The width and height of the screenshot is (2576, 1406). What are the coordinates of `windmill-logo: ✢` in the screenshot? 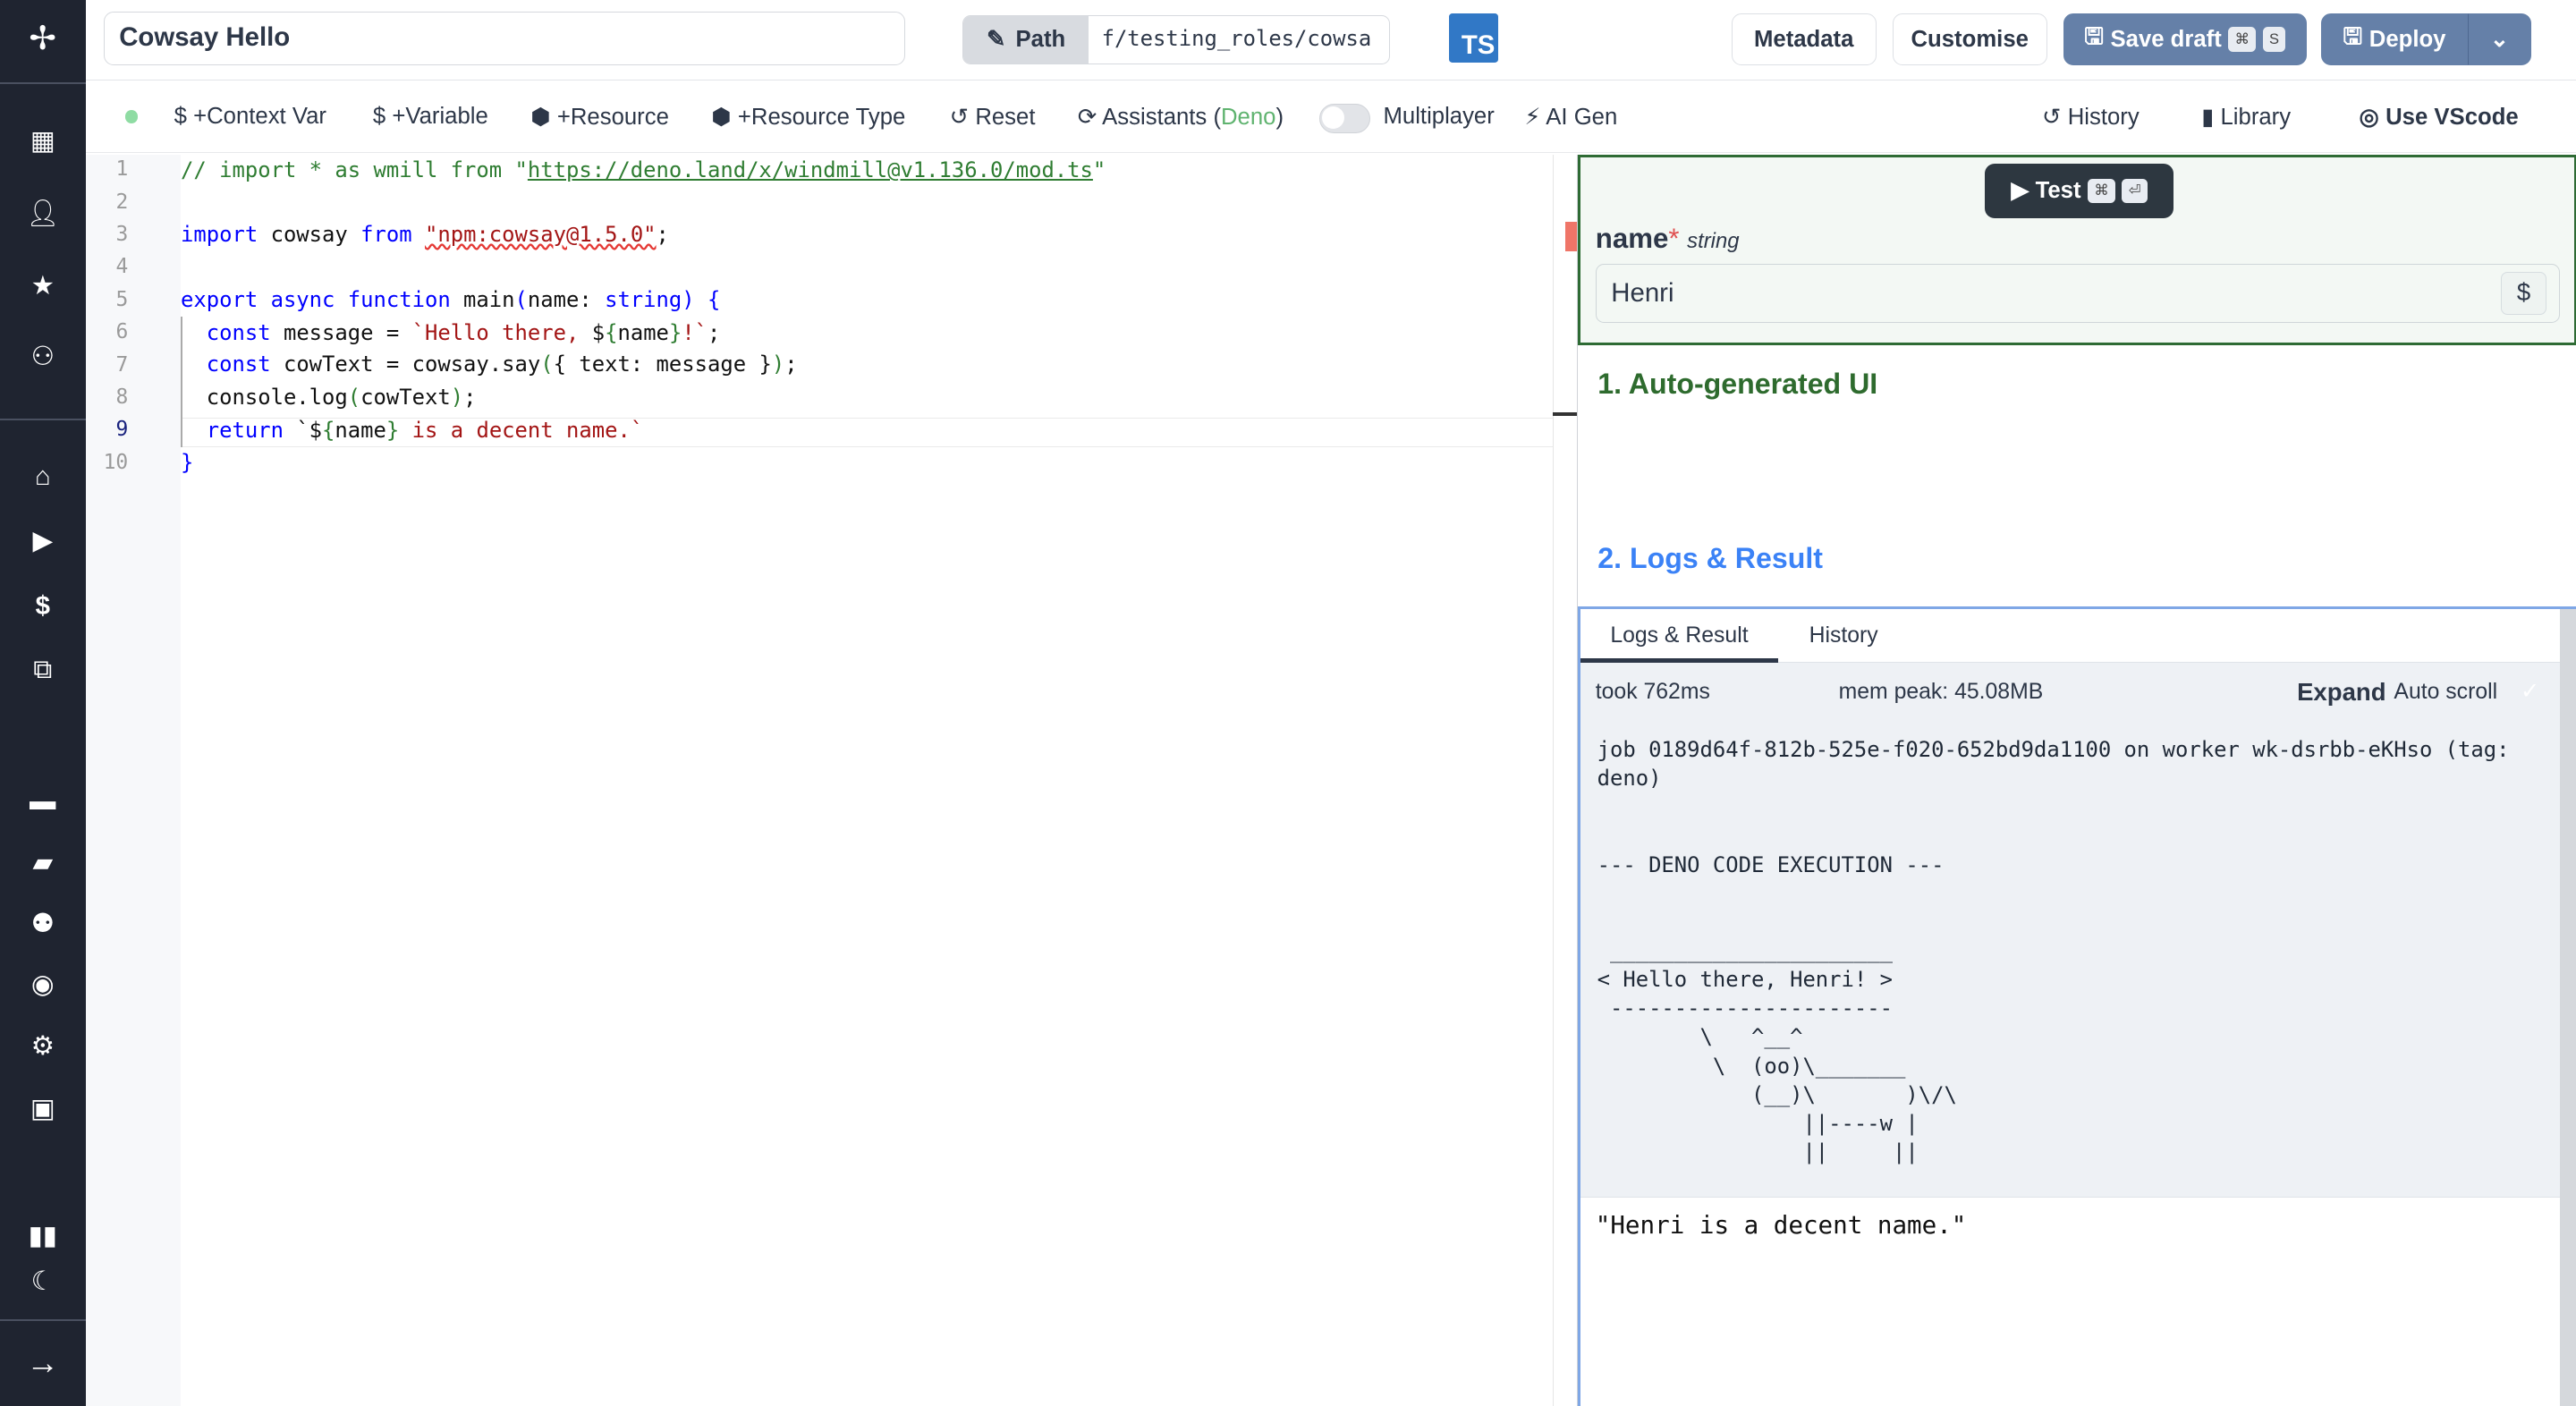 It's located at (42, 38).